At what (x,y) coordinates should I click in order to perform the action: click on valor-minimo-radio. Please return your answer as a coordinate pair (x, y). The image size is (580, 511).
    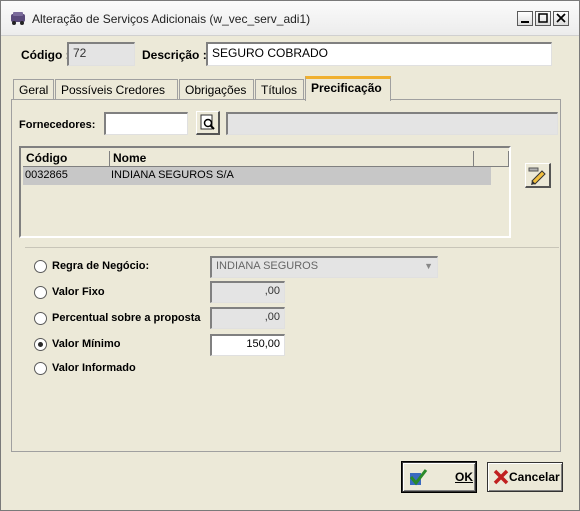
    Looking at the image, I should click on (40, 344).